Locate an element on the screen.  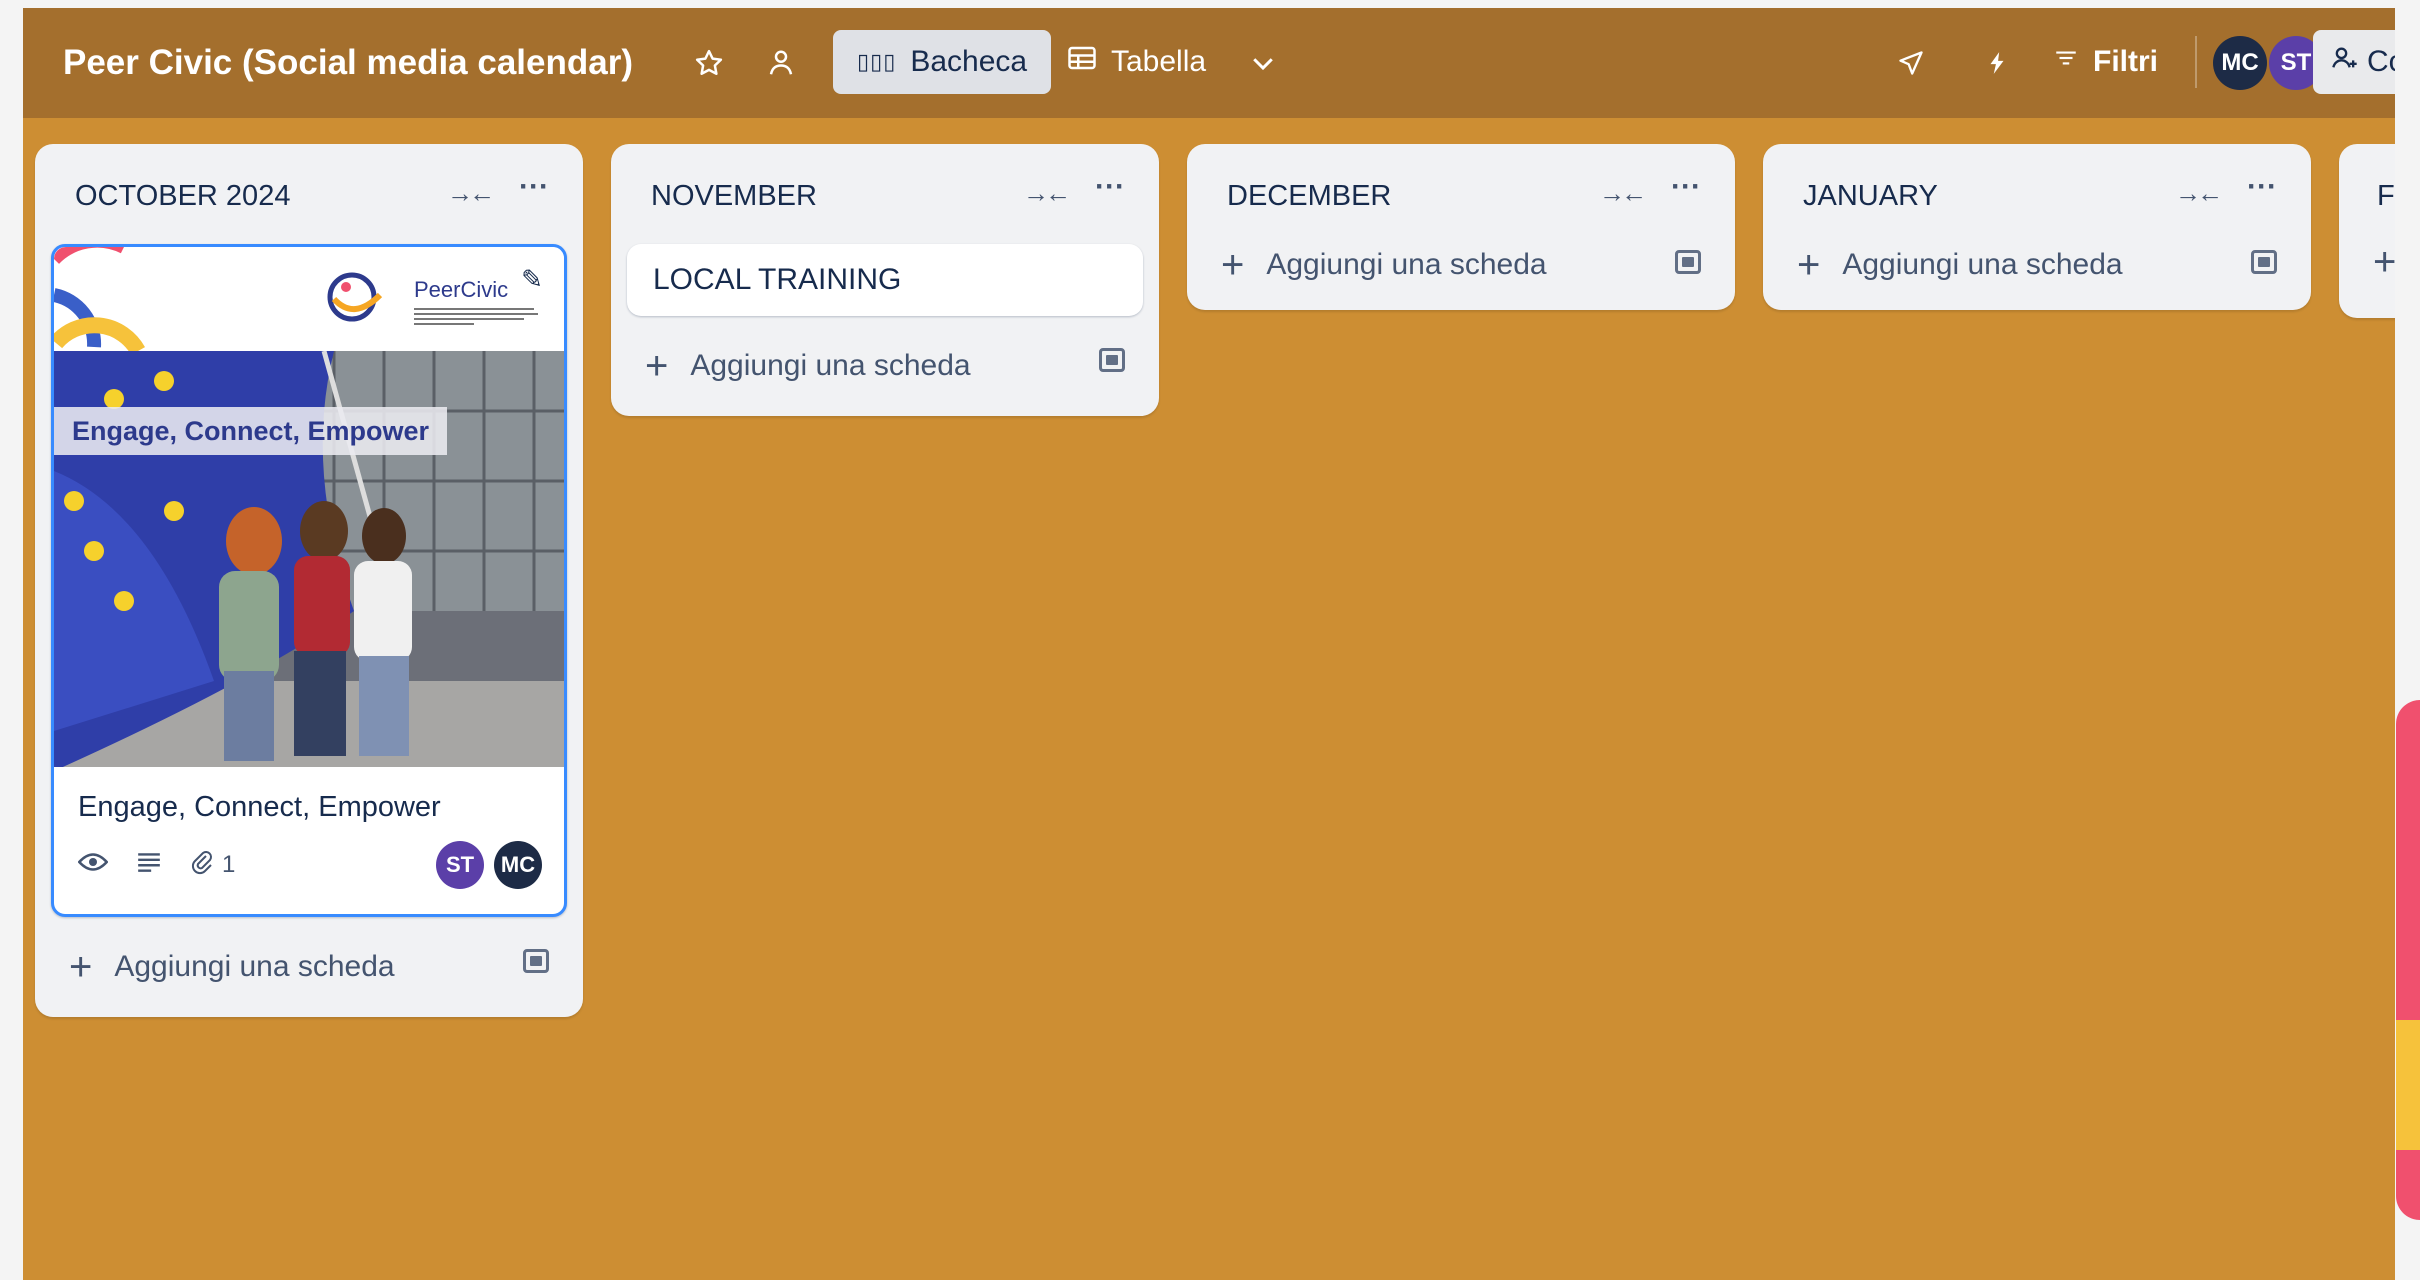
board-icon: ▯▯▯ is located at coordinates (877, 61).